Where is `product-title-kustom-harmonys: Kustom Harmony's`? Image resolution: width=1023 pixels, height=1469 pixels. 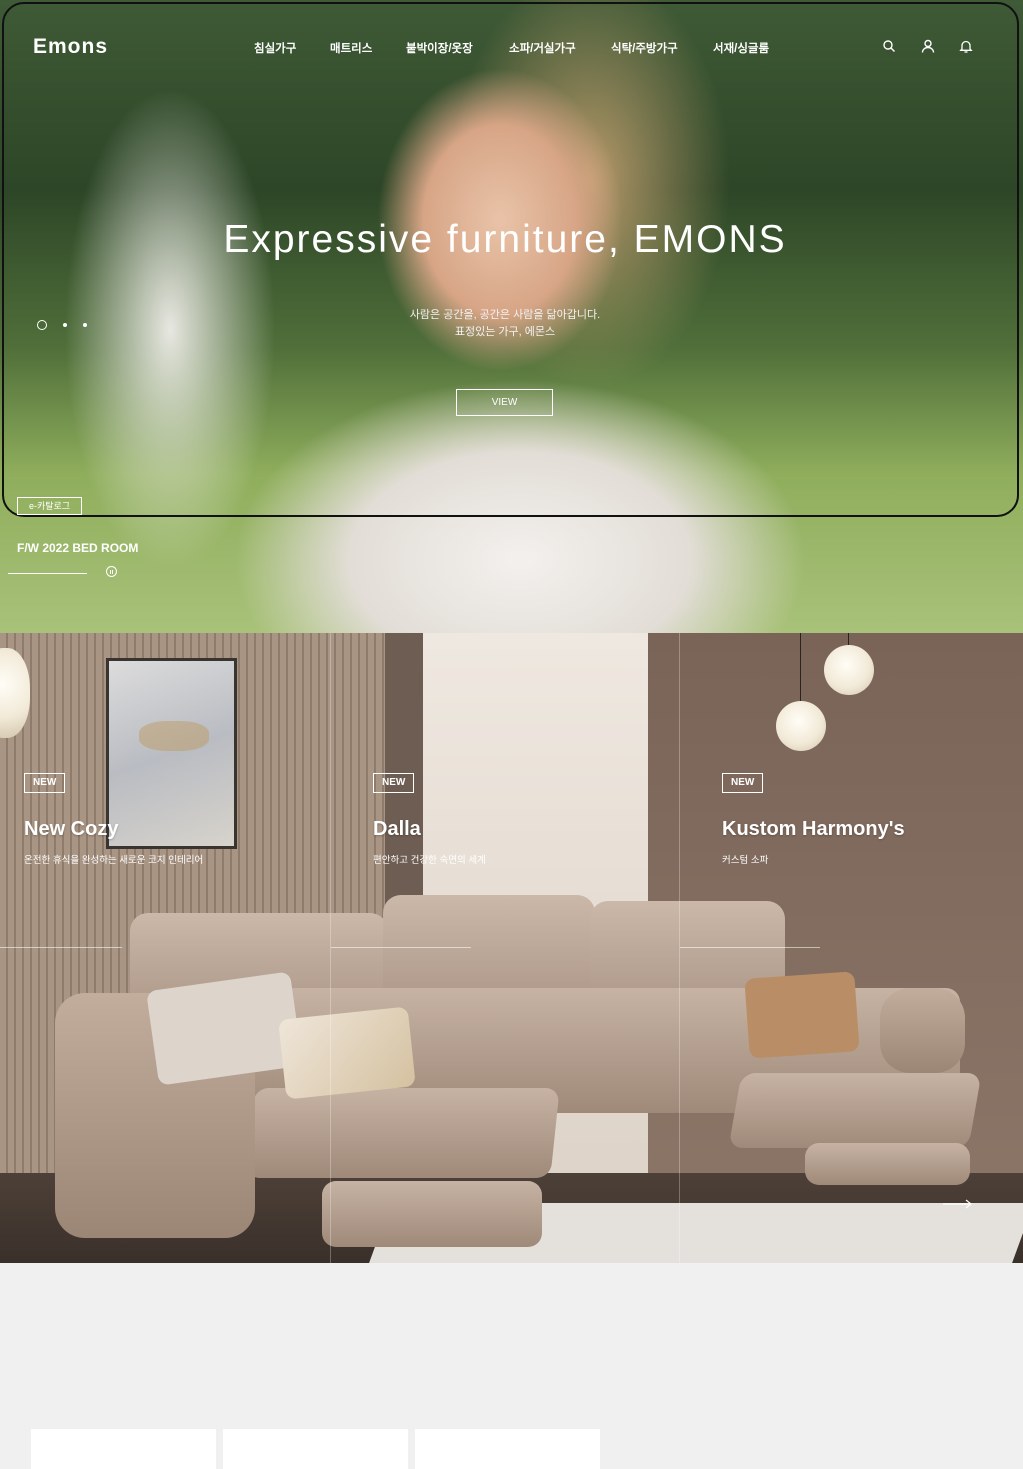
product-title-kustom-harmonys: Kustom Harmony's is located at coordinates (813, 829).